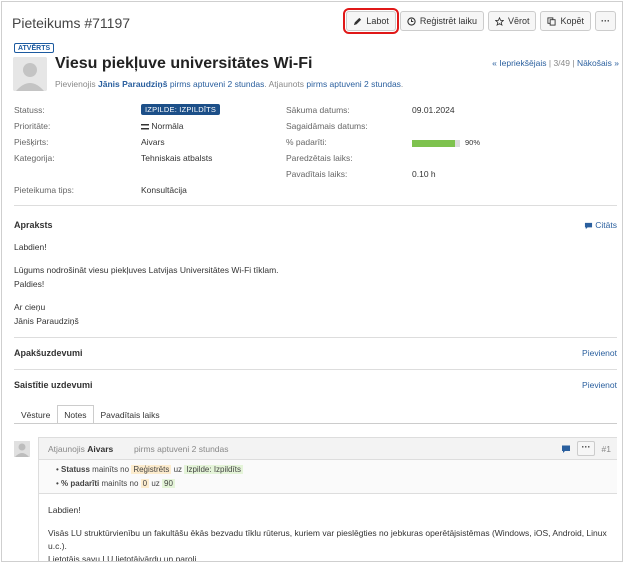 The width and height of the screenshot is (624, 562). I want to click on assignee-link: Aivars, so click(153, 142).